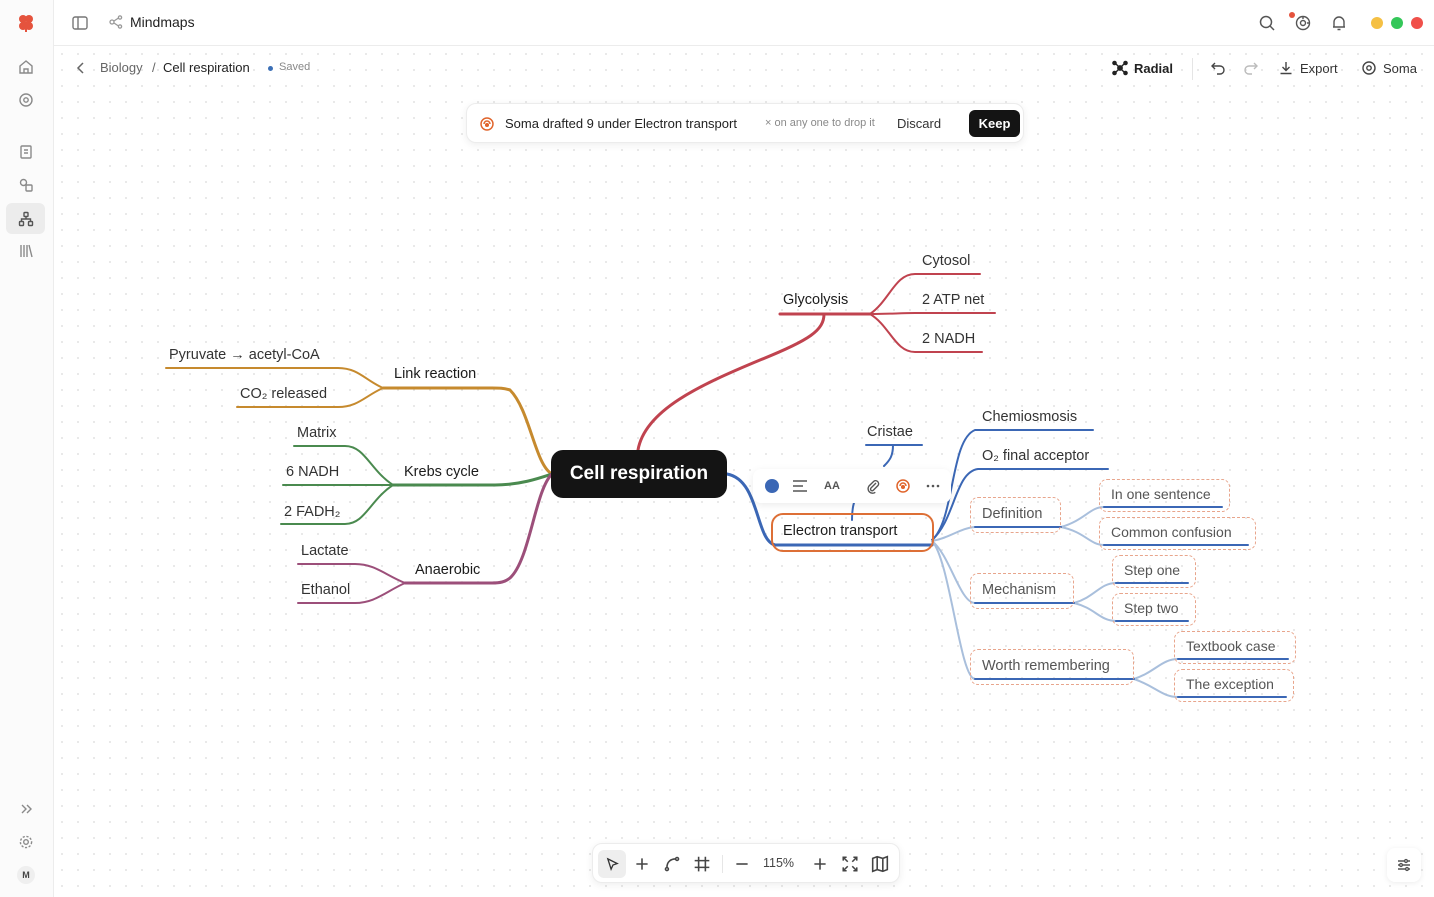  What do you see at coordinates (244, 355) in the screenshot?
I see `node-pyruvate-acetyl-coa: Pyruvate → acetyl-CoA` at bounding box center [244, 355].